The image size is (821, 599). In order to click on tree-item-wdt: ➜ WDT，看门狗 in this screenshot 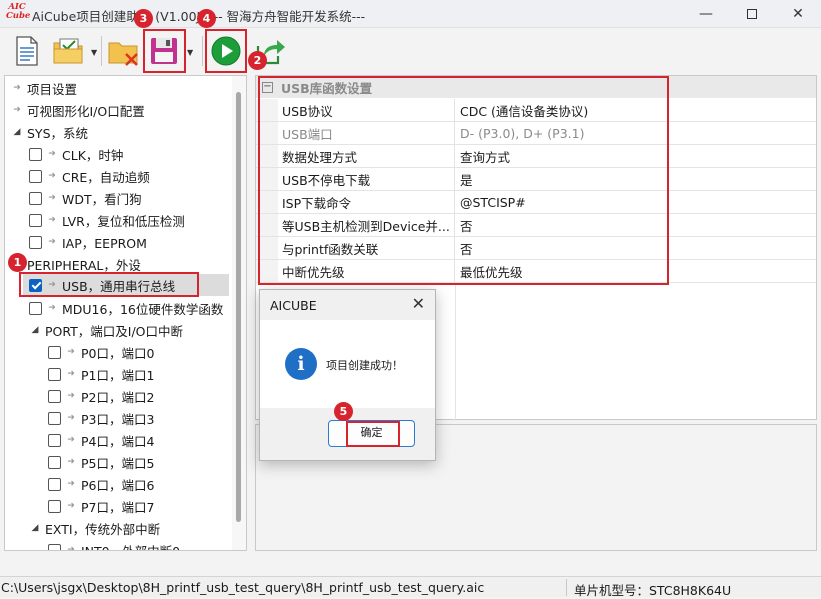, I will do `click(85, 198)`.